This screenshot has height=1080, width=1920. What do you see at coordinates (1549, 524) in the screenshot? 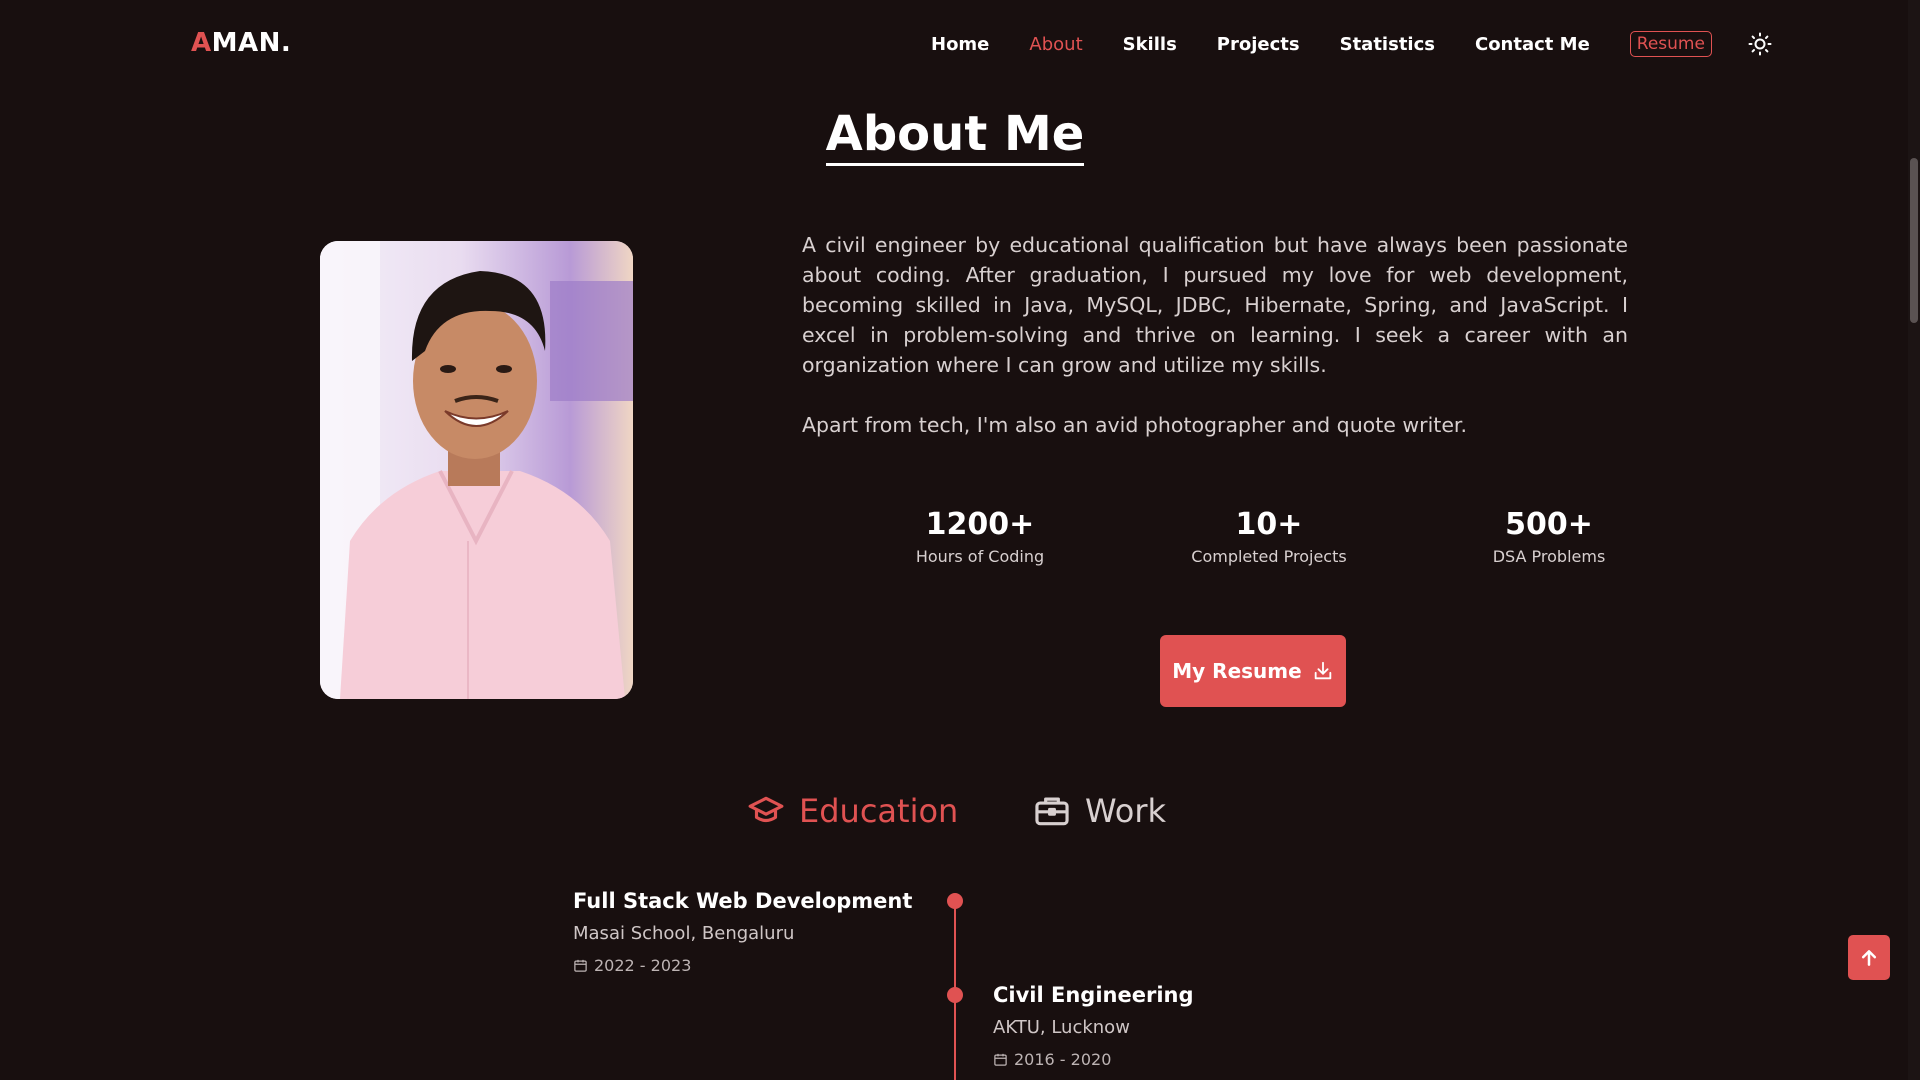
I see `stat-value: 500+` at bounding box center [1549, 524].